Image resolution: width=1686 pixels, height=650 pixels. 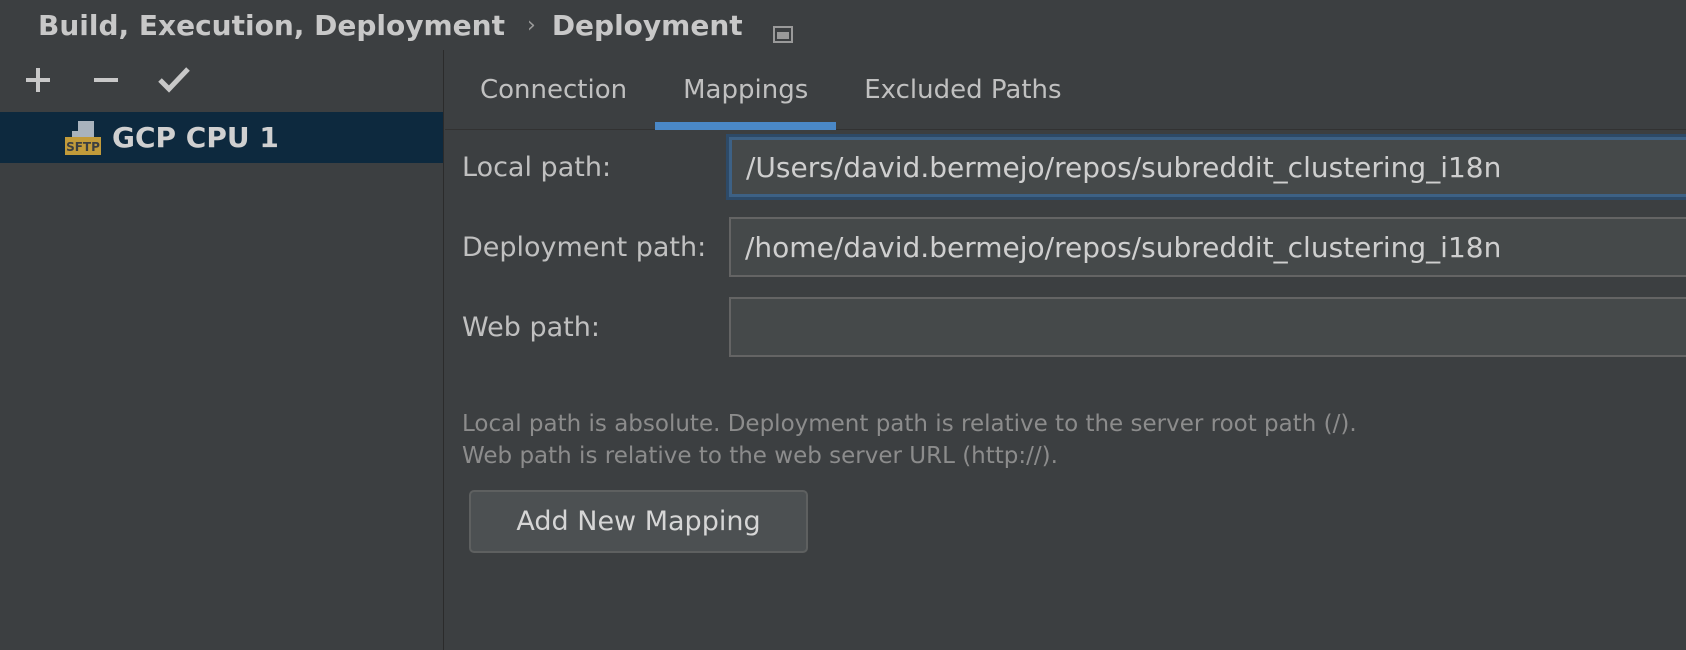 What do you see at coordinates (638, 521) in the screenshot?
I see `add-new-mapping-button: Add New Mapping` at bounding box center [638, 521].